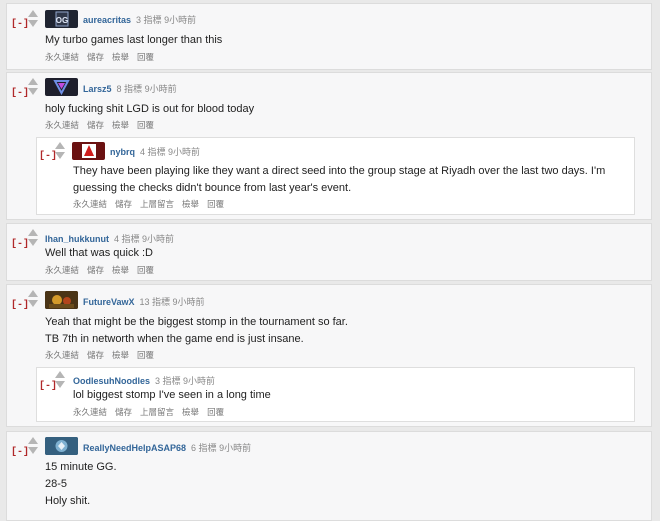 Image resolution: width=660 pixels, height=521 pixels. I want to click on hero-portrait-icon, so click(61, 300).